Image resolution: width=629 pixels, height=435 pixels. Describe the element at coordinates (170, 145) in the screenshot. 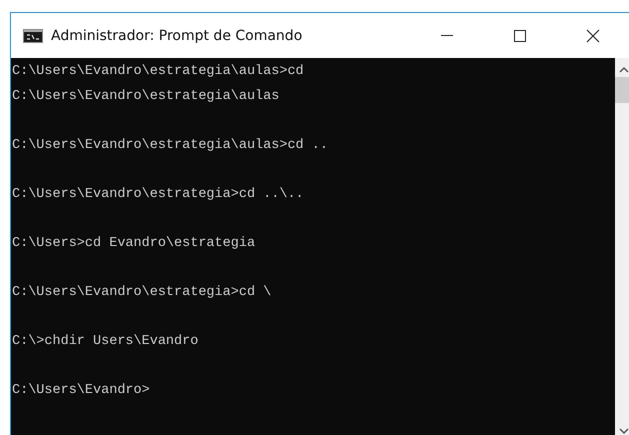

I see `console-line: C:\Users\Evandro\estrategia\aulas>cd ..` at that location.